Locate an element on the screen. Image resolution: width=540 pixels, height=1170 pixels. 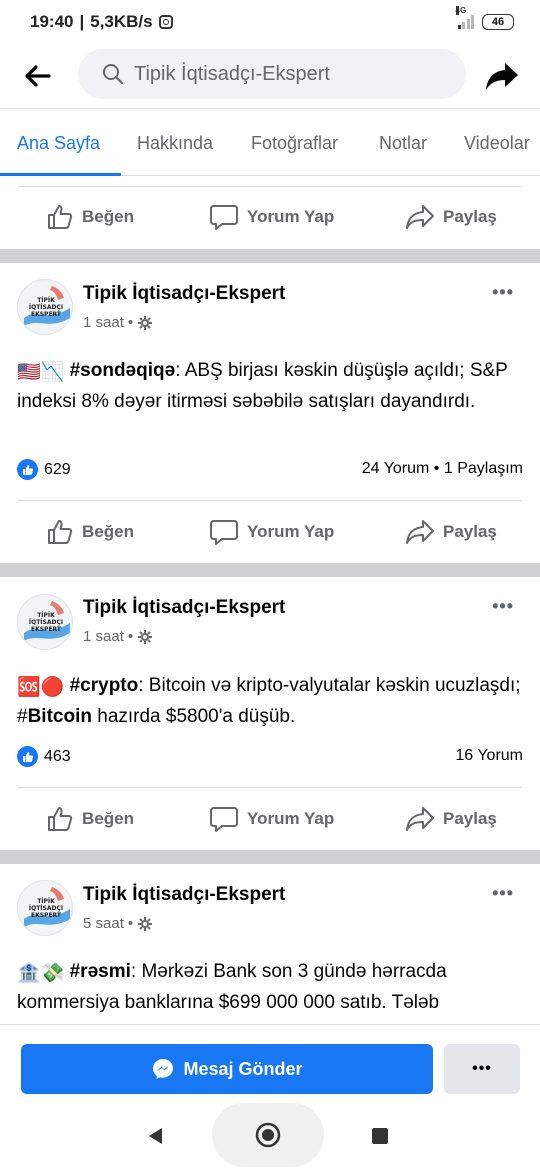
back-button is located at coordinates (38, 76).